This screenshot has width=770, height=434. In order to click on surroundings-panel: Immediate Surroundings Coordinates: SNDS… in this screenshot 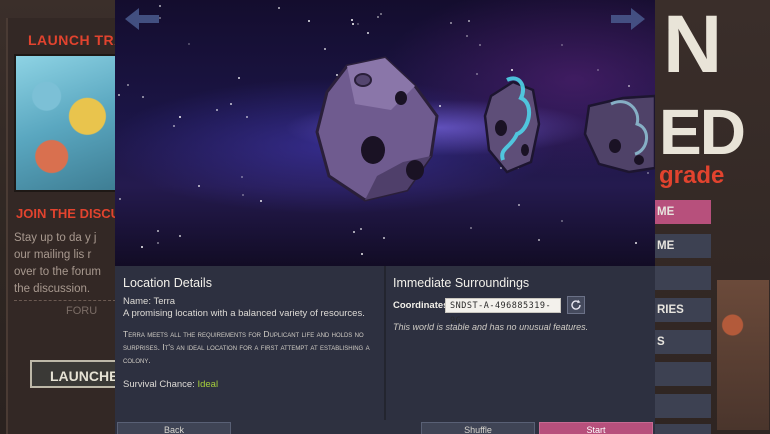, I will do `click(520, 304)`.